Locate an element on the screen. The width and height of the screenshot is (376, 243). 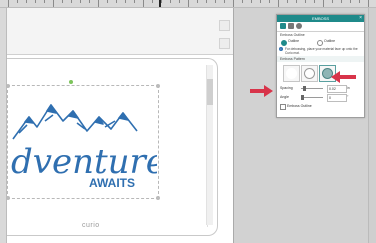
spacing-label: Spacing is located at coordinates (286, 88).